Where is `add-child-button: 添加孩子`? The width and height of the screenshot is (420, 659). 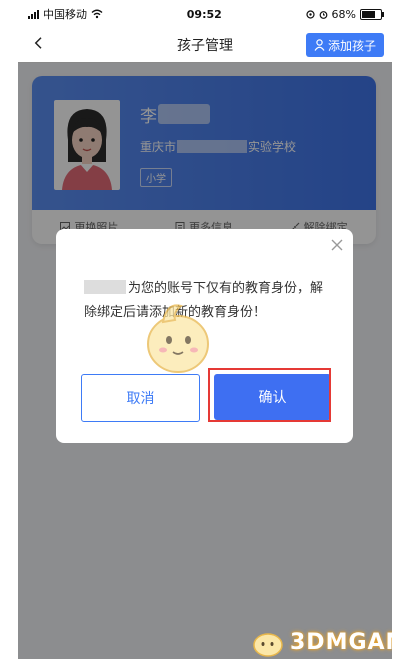
add-child-button: 添加孩子 is located at coordinates (344, 45).